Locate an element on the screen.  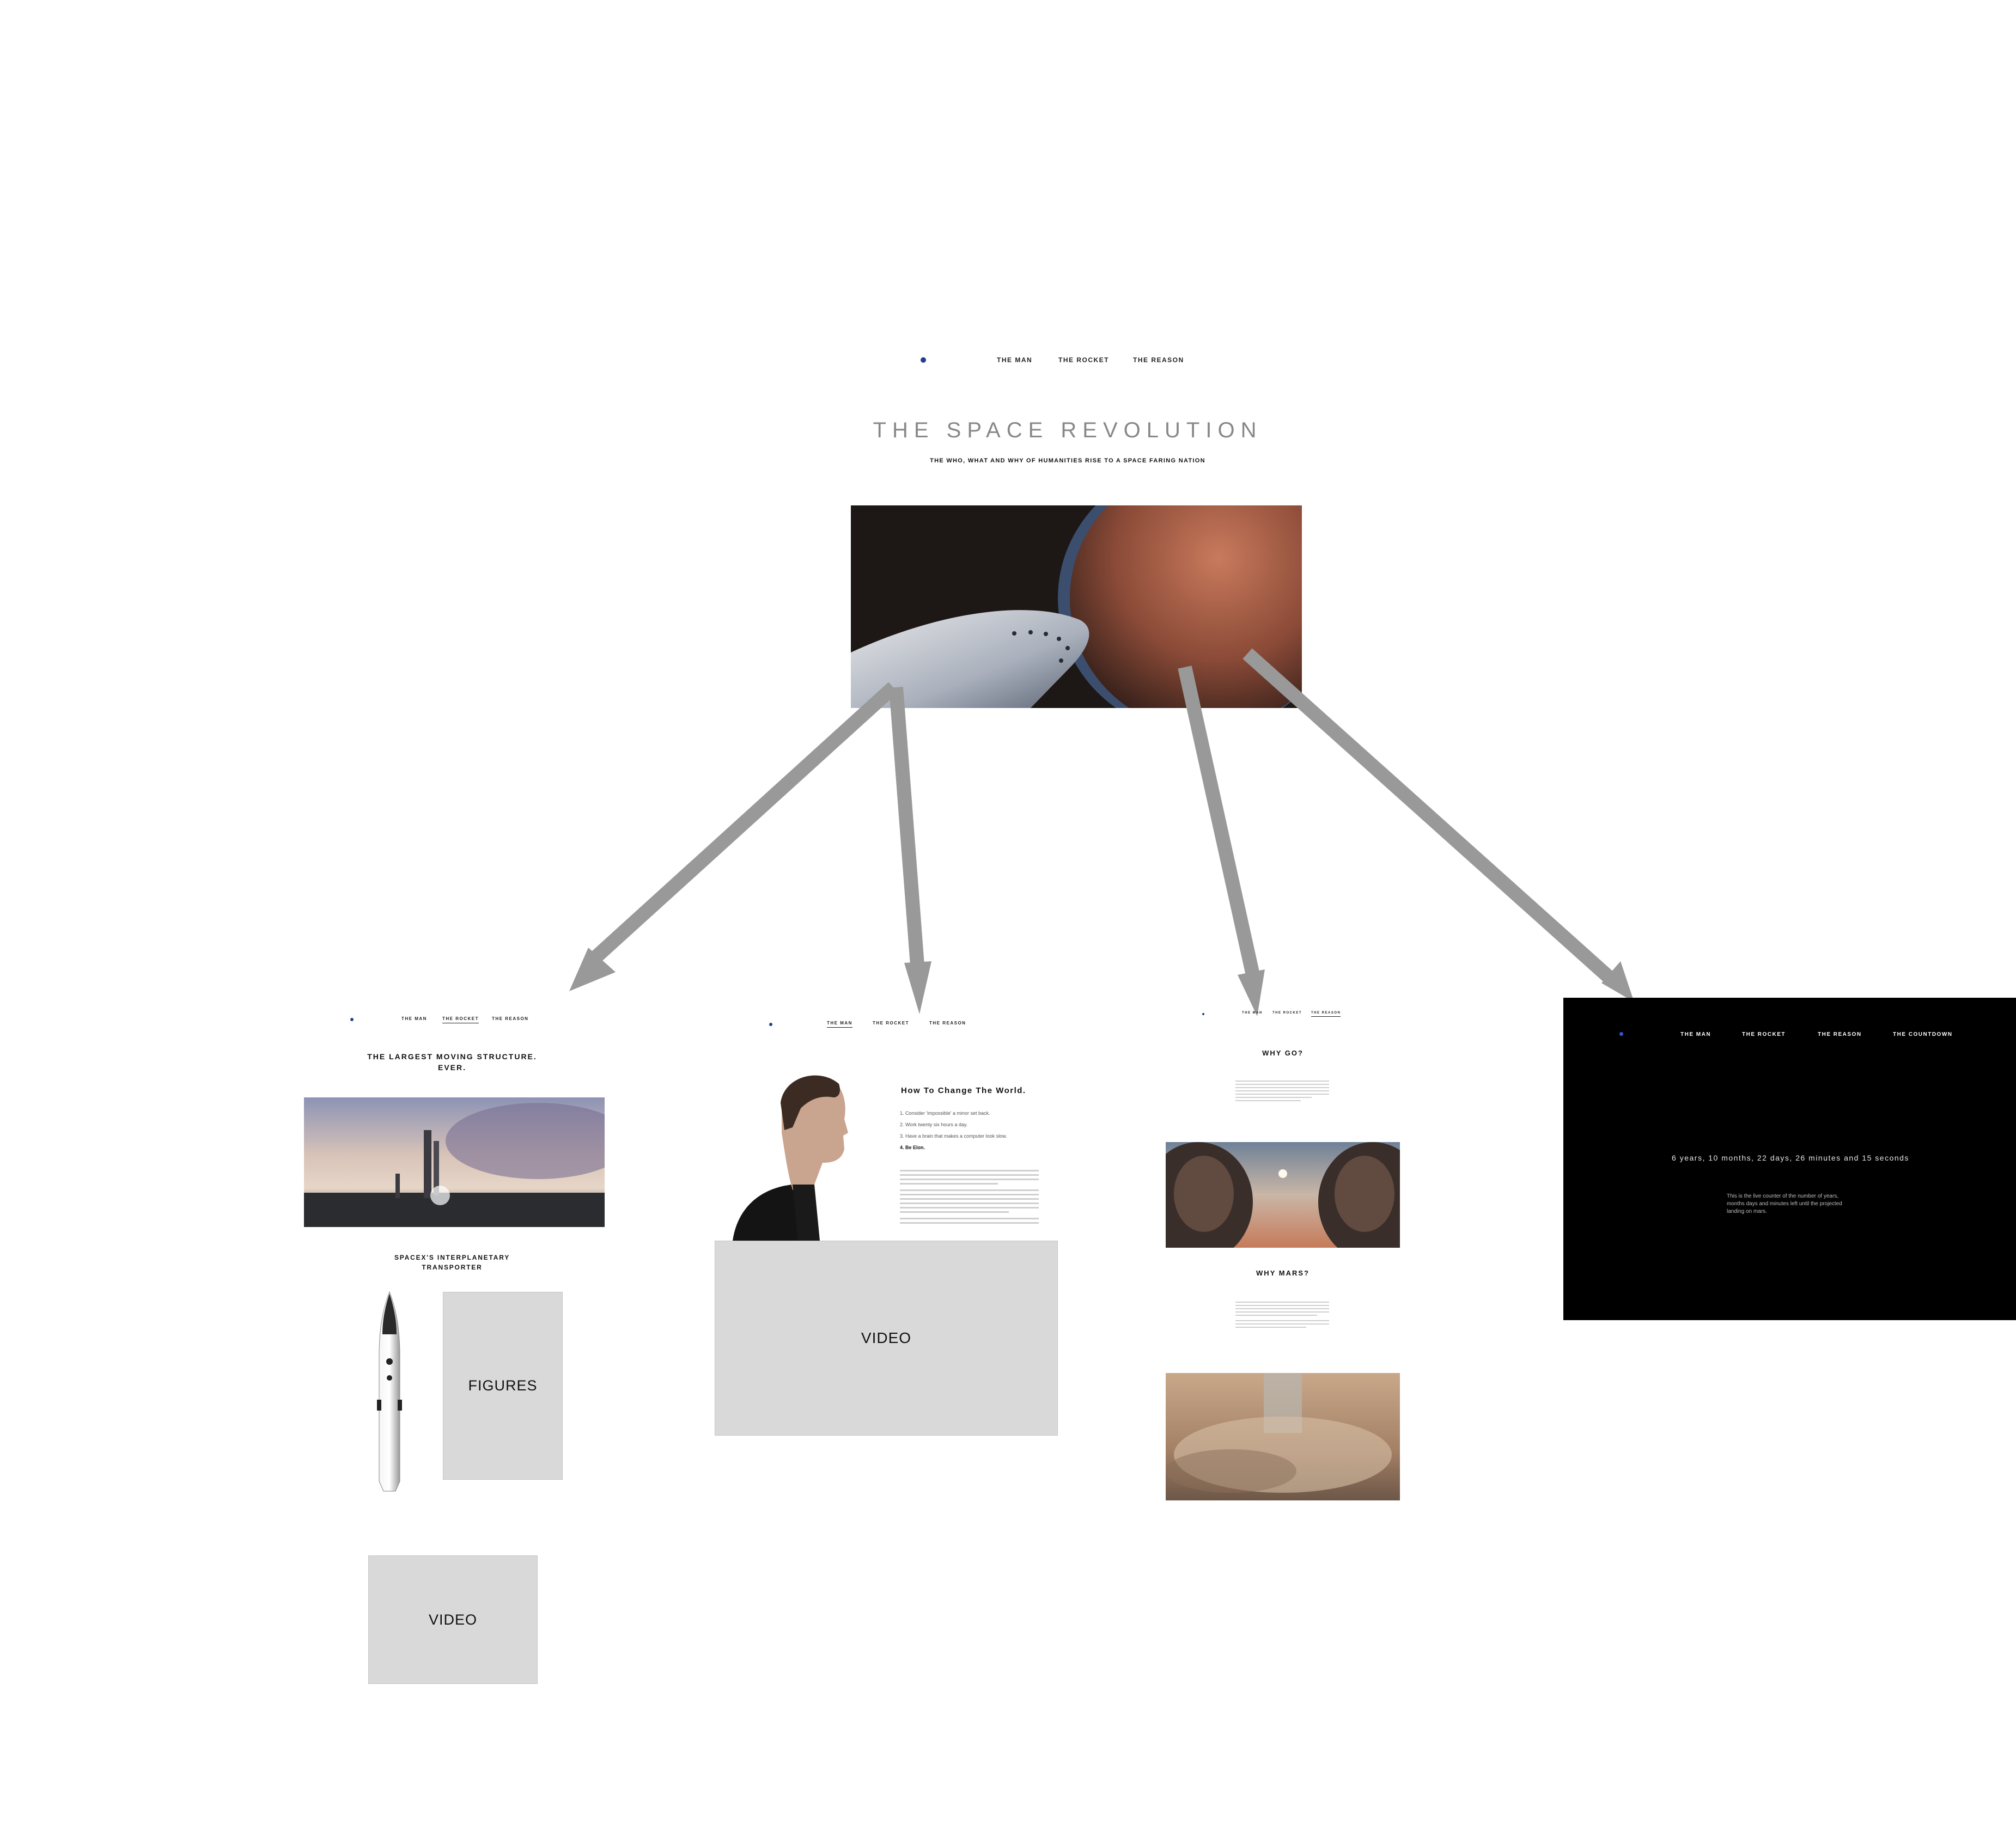
rocket-heading-line1: THE LARGEST MOVING STRUCTURE. is located at coordinates (452, 1056).